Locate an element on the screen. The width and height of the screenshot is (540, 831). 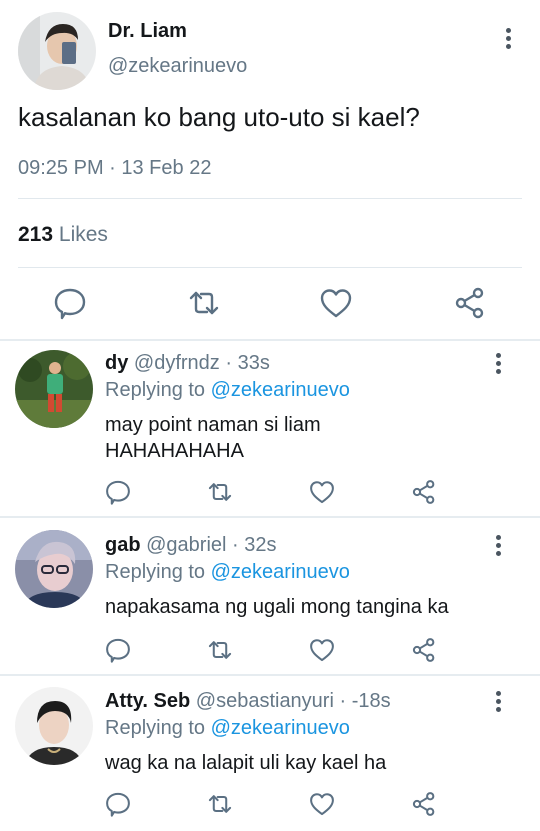
reply-text-line: may point naman si liam is located at coordinates (213, 425).